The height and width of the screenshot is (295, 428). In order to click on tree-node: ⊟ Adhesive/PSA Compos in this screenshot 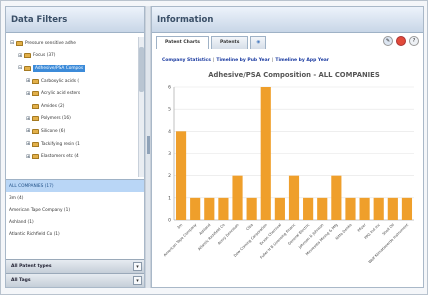, I will do `click(74, 68)`.